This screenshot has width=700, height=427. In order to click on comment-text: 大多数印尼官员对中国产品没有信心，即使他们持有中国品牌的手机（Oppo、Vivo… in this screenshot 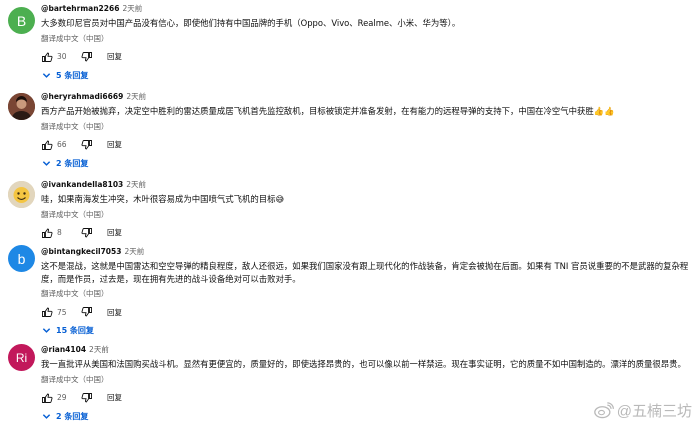, I will do `click(251, 23)`.